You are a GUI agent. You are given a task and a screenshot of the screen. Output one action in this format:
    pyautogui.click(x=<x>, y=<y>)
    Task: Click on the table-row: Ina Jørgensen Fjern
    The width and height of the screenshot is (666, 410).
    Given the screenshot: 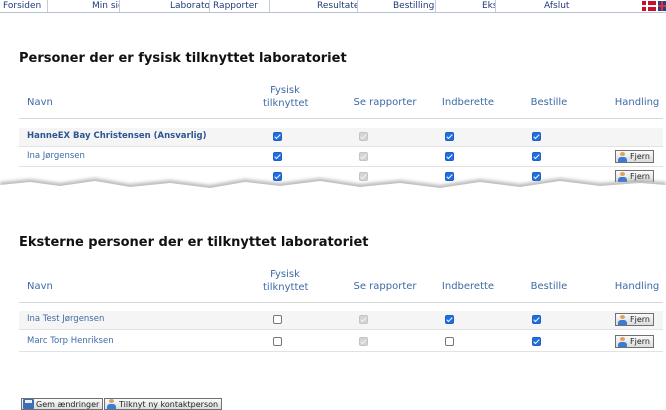 What is the action you would take?
    pyautogui.click(x=341, y=157)
    